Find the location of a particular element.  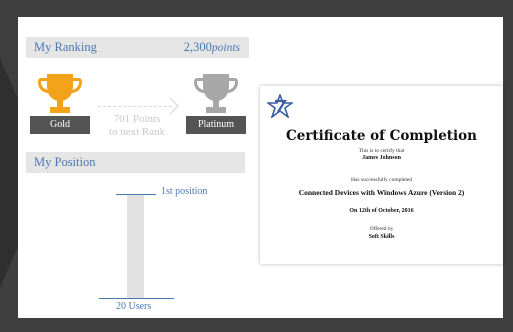

current-rank-label: Gold is located at coordinates (60, 125).